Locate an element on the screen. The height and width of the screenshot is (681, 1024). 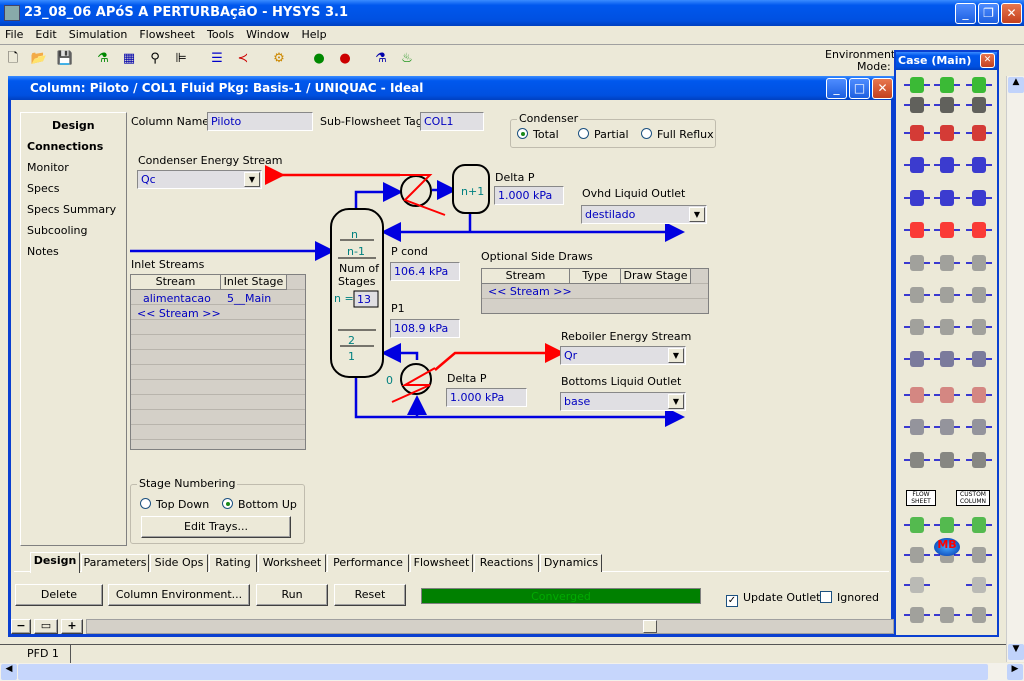
tab-reactions: Reactions is located at coordinates (506, 563).